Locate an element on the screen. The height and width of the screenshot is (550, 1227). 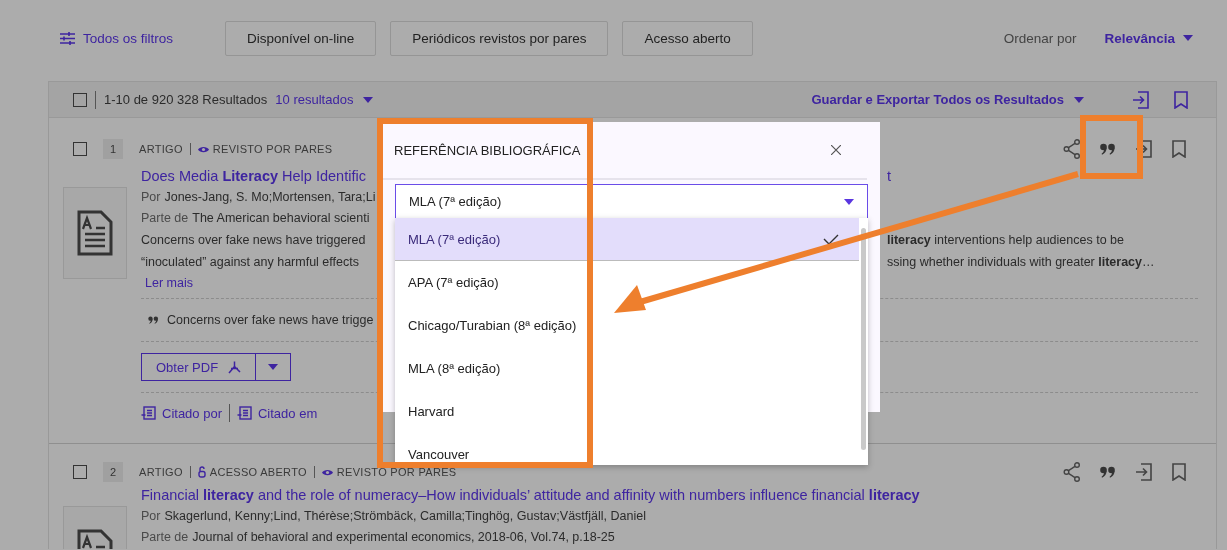
dropdown-option: Harvard is located at coordinates (627, 411).